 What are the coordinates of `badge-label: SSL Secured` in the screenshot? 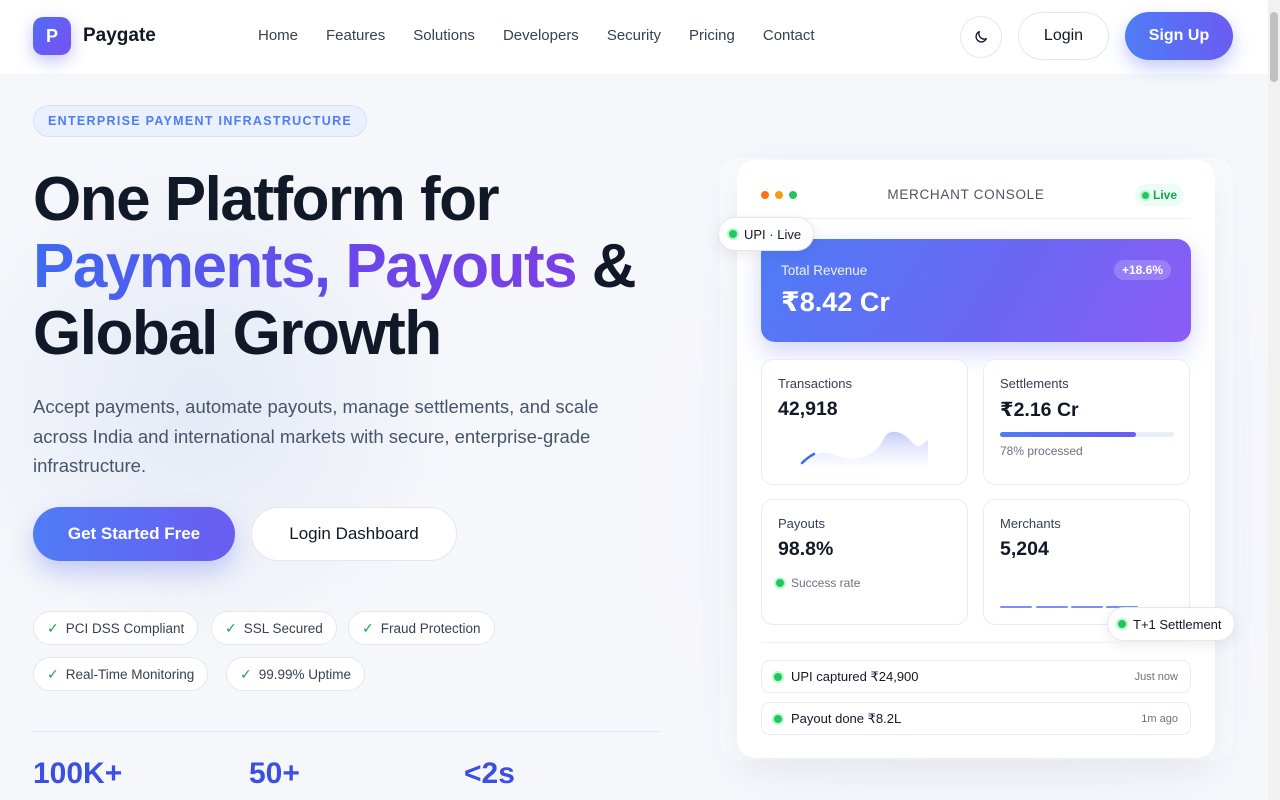 It's located at (283, 628).